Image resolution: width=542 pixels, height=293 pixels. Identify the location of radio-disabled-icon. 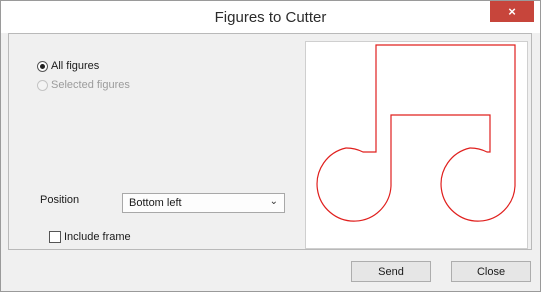
(42, 85).